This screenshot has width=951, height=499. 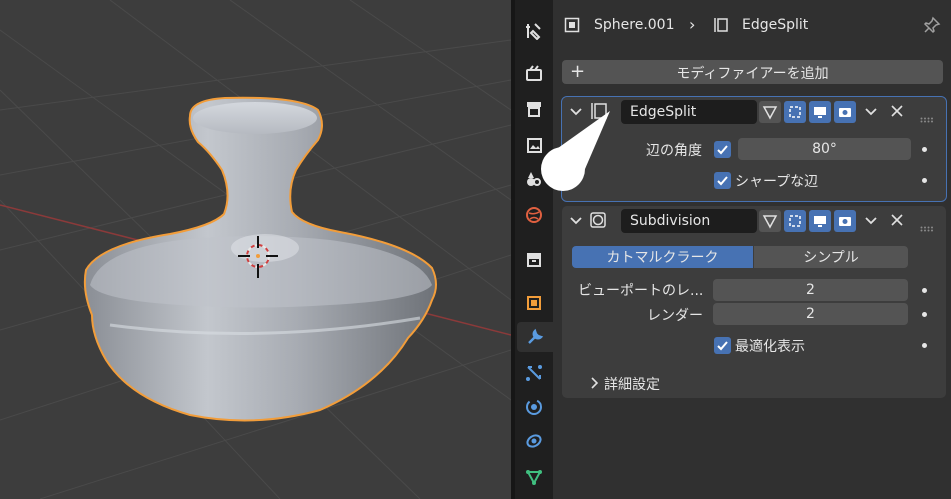 What do you see at coordinates (689, 221) in the screenshot?
I see `modifier-name-field: Subdivision` at bounding box center [689, 221].